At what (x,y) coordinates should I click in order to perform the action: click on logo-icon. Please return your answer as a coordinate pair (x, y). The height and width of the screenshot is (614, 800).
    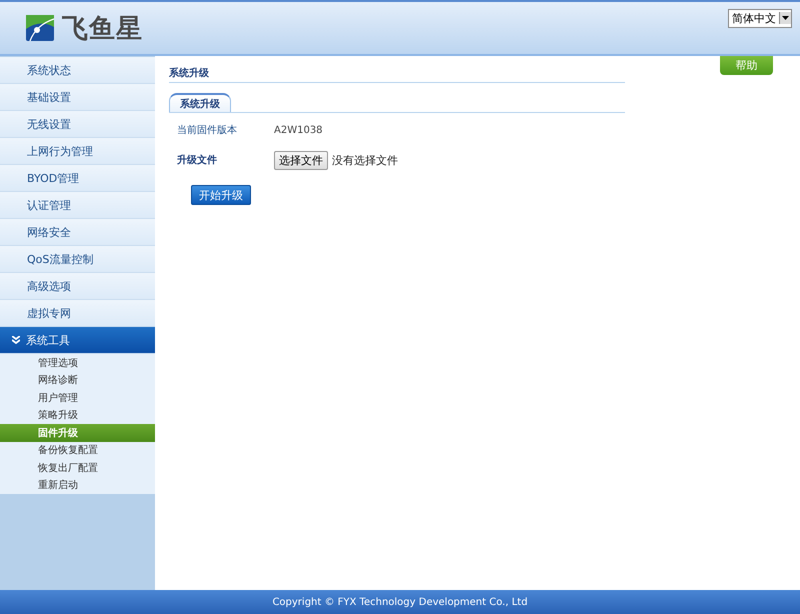
    Looking at the image, I should click on (40, 28).